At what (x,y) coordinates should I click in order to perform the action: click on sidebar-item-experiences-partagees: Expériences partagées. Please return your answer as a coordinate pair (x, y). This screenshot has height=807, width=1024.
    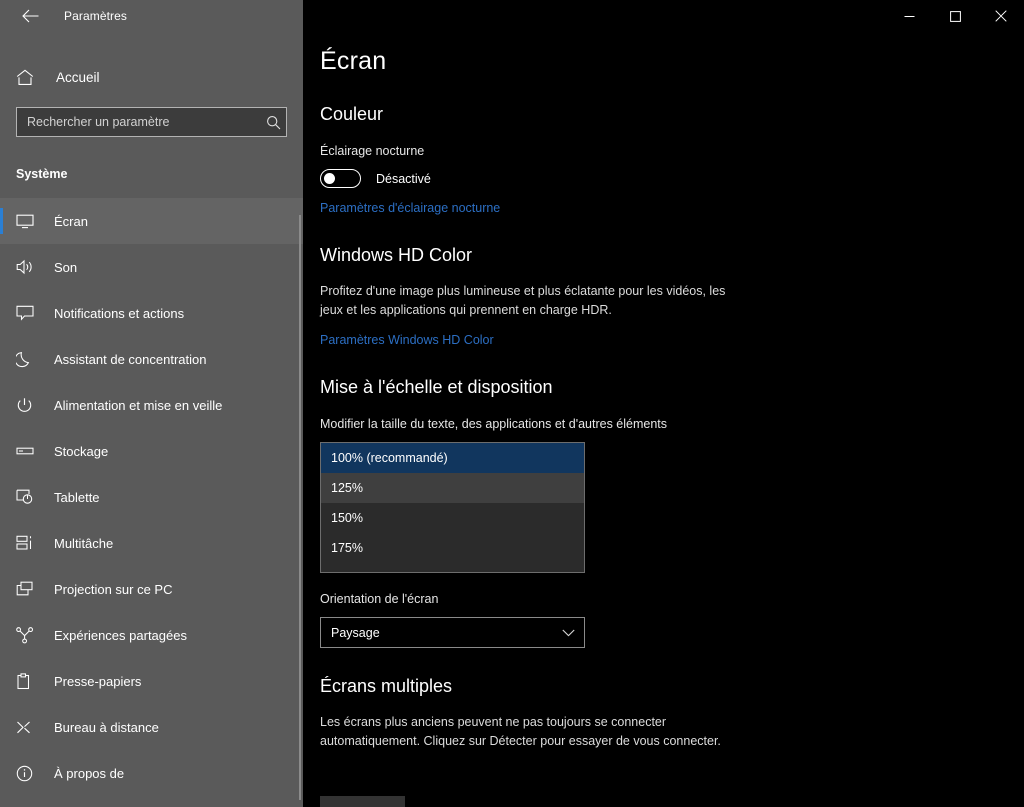
    Looking at the image, I should click on (151, 635).